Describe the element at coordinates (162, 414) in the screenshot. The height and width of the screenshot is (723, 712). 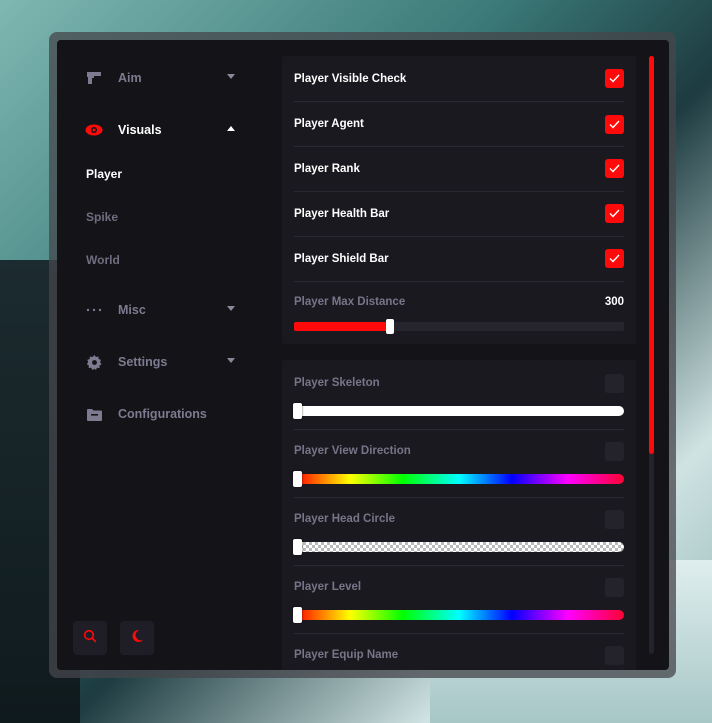
I see `sidebar-item-label: Configurations` at that location.